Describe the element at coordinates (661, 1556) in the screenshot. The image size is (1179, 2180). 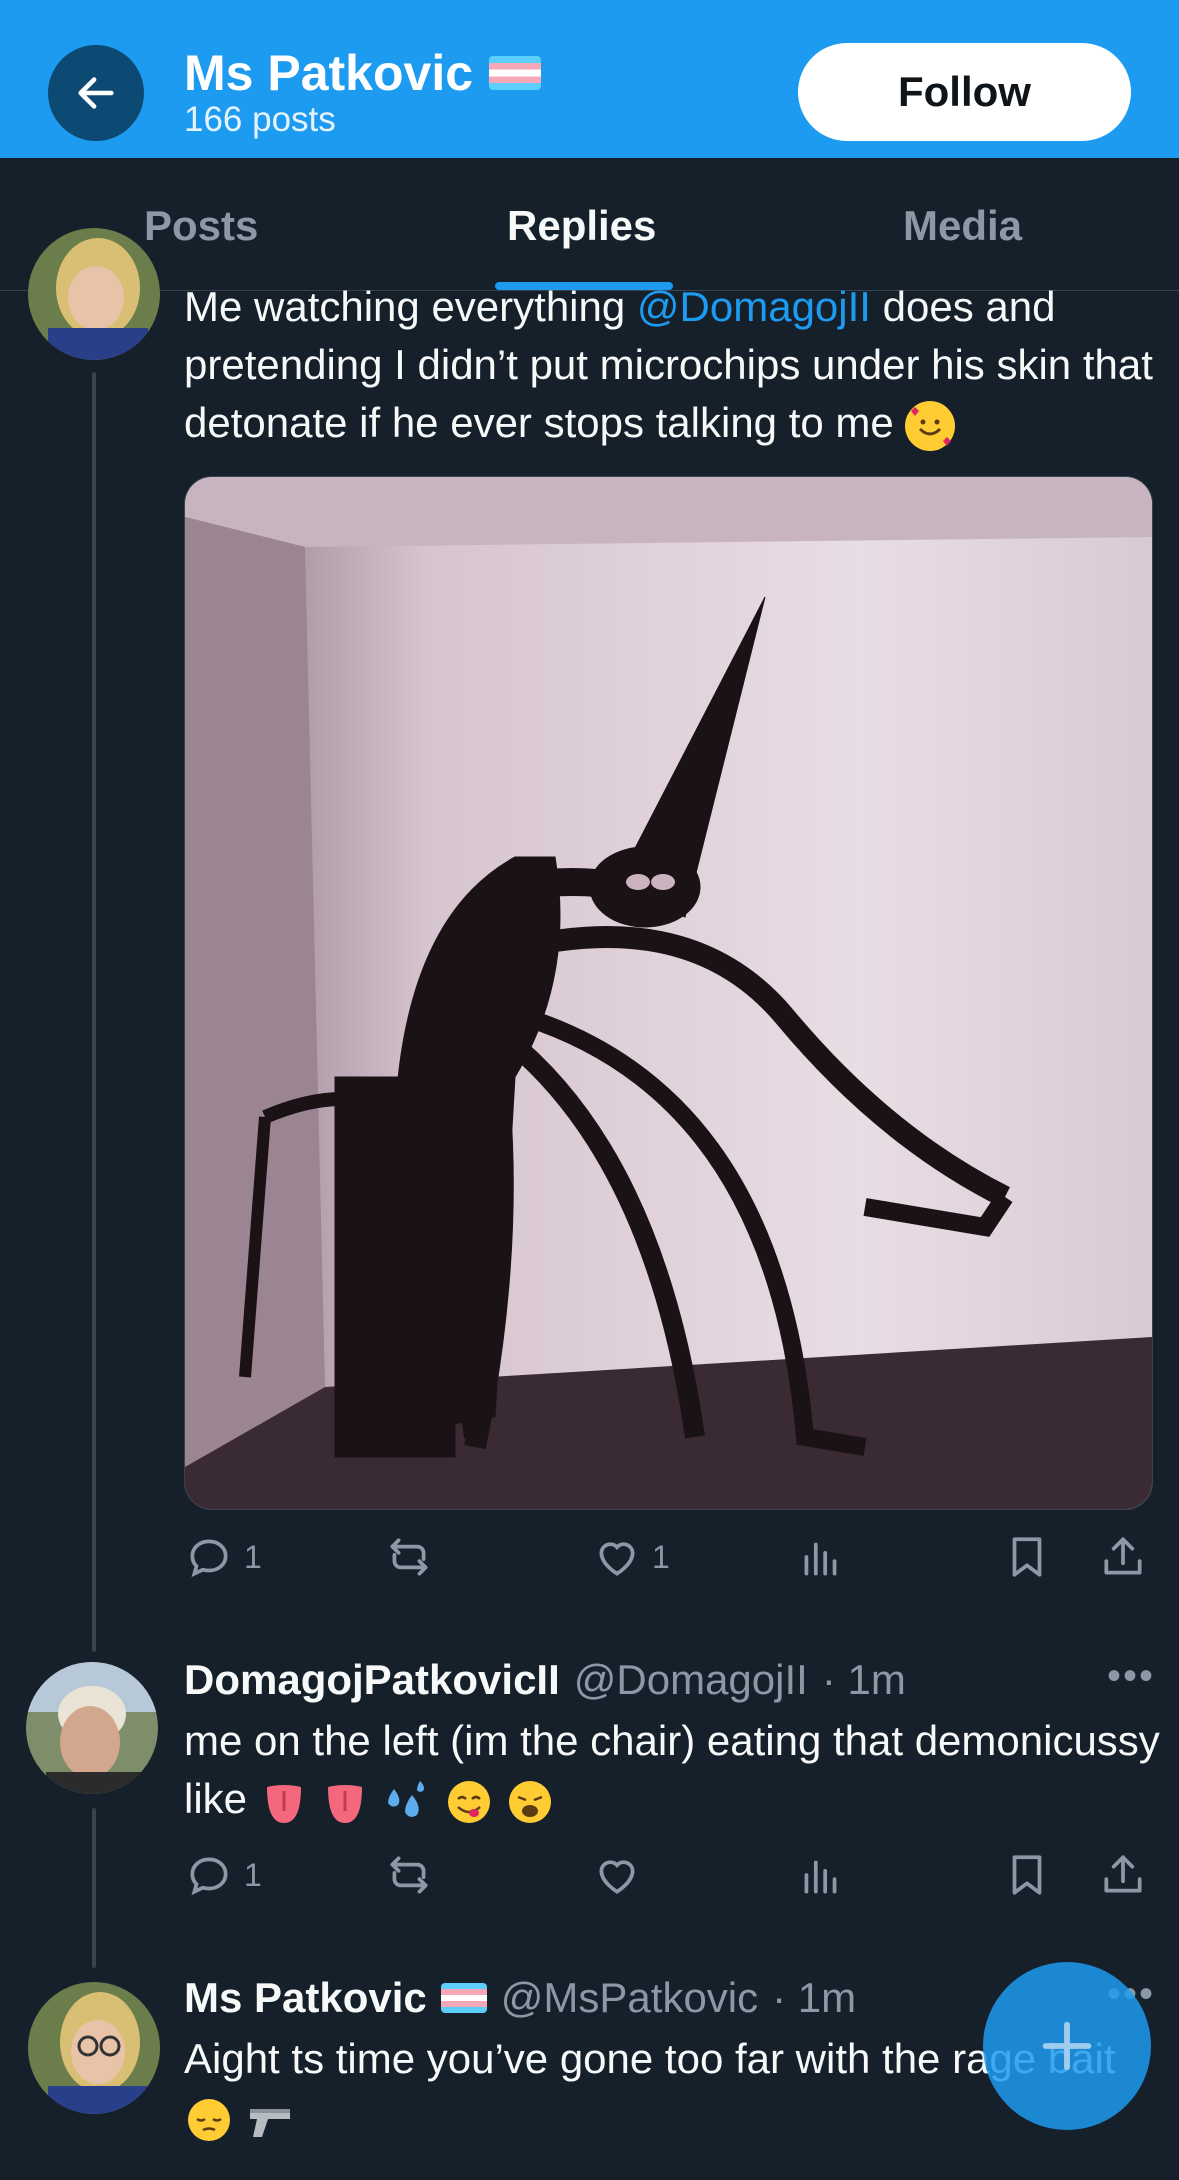
I see `like-count: 1` at that location.